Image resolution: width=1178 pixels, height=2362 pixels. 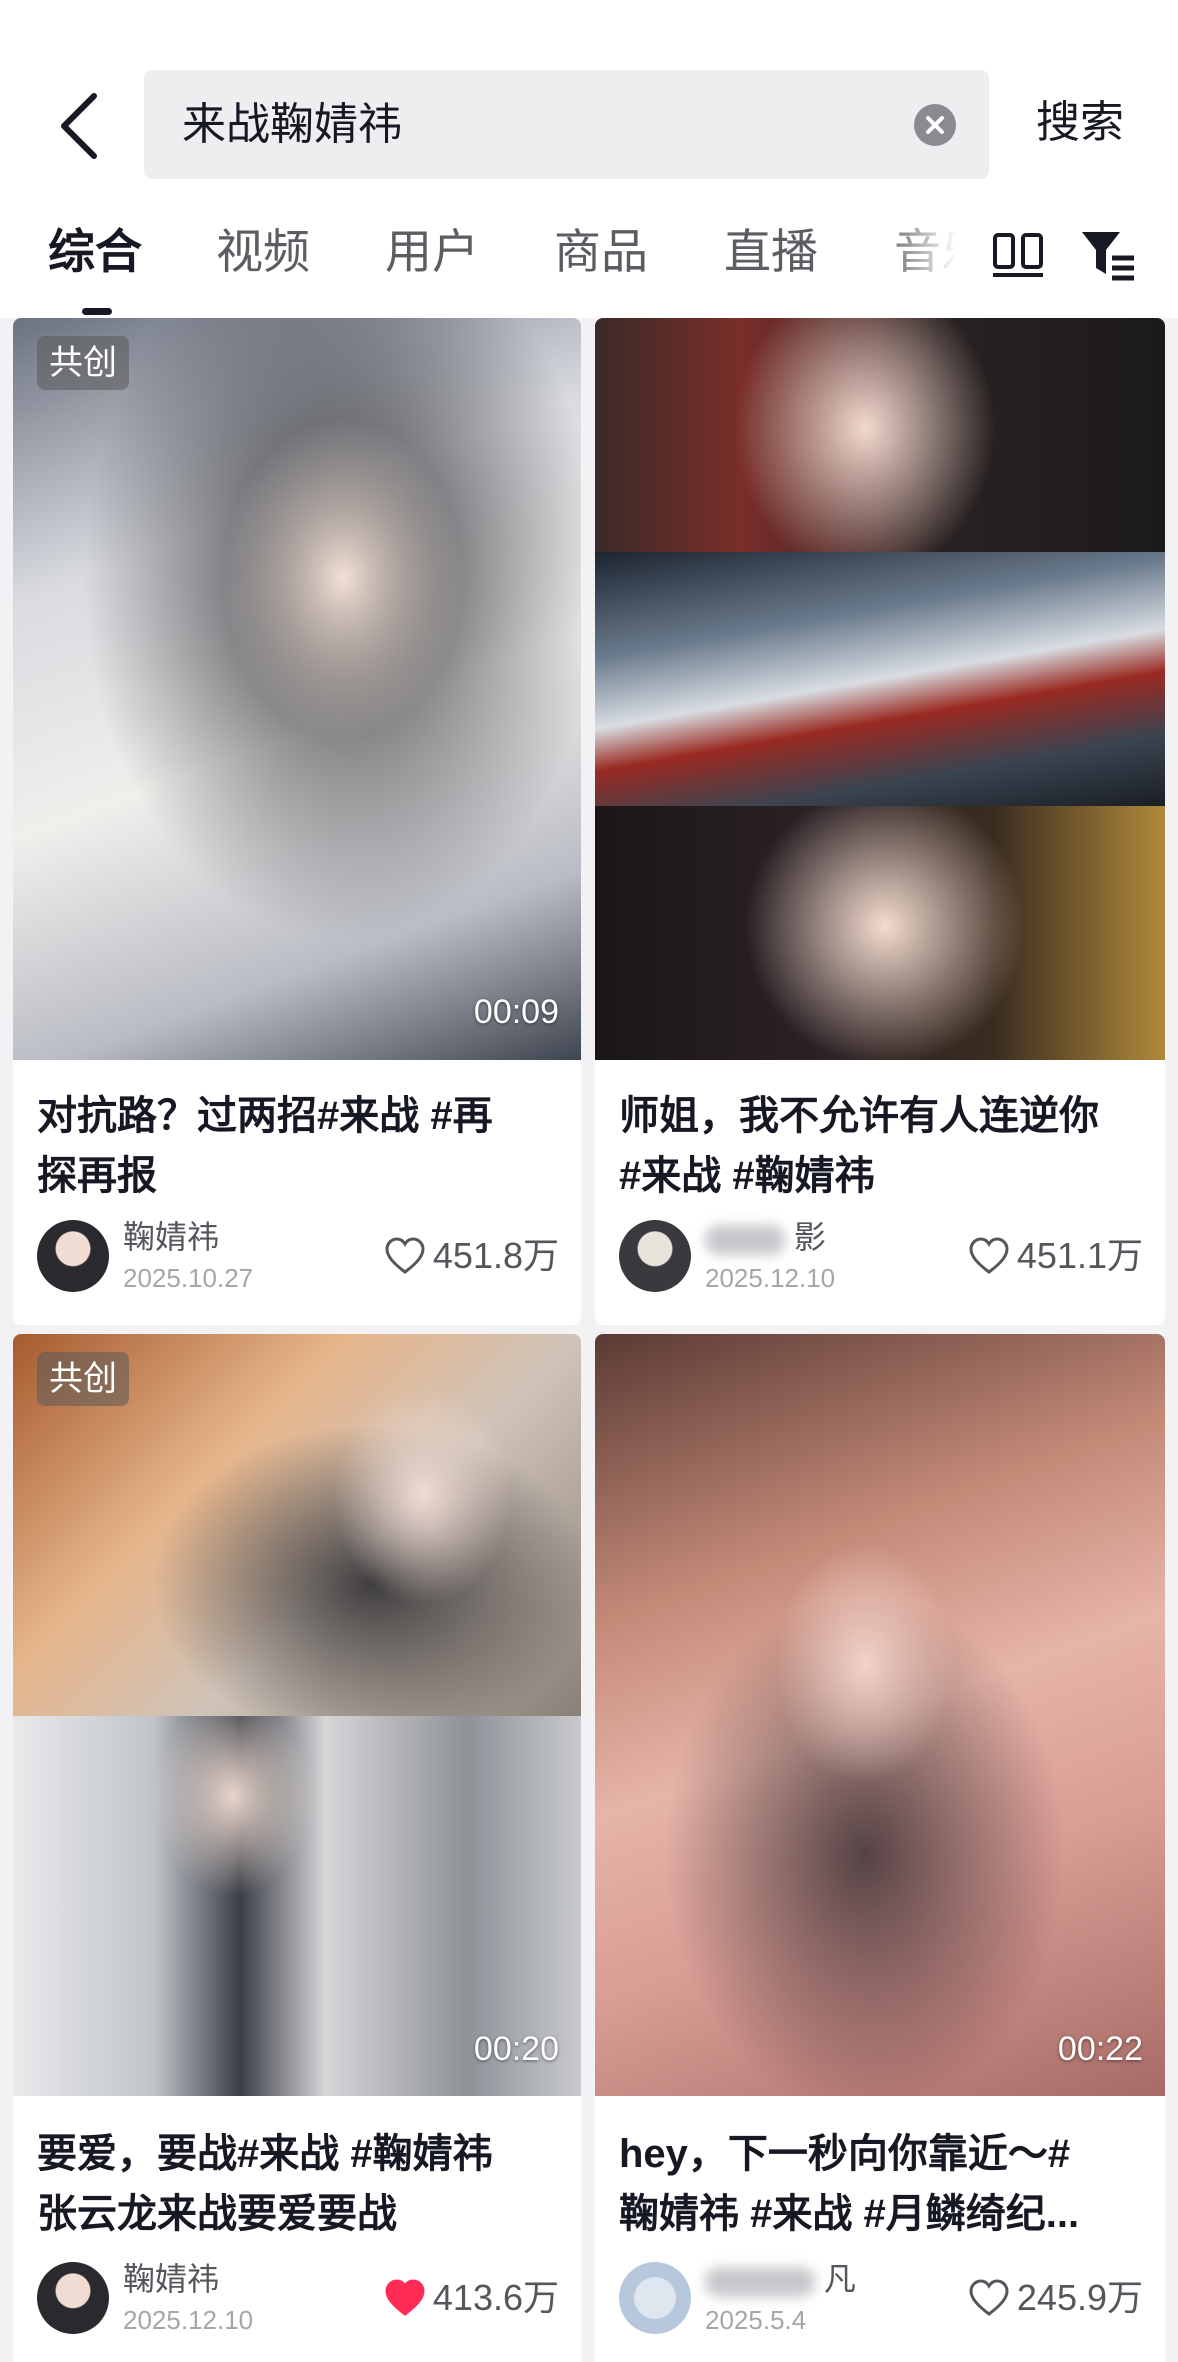 I want to click on tab-products: 商品, so click(x=601, y=252).